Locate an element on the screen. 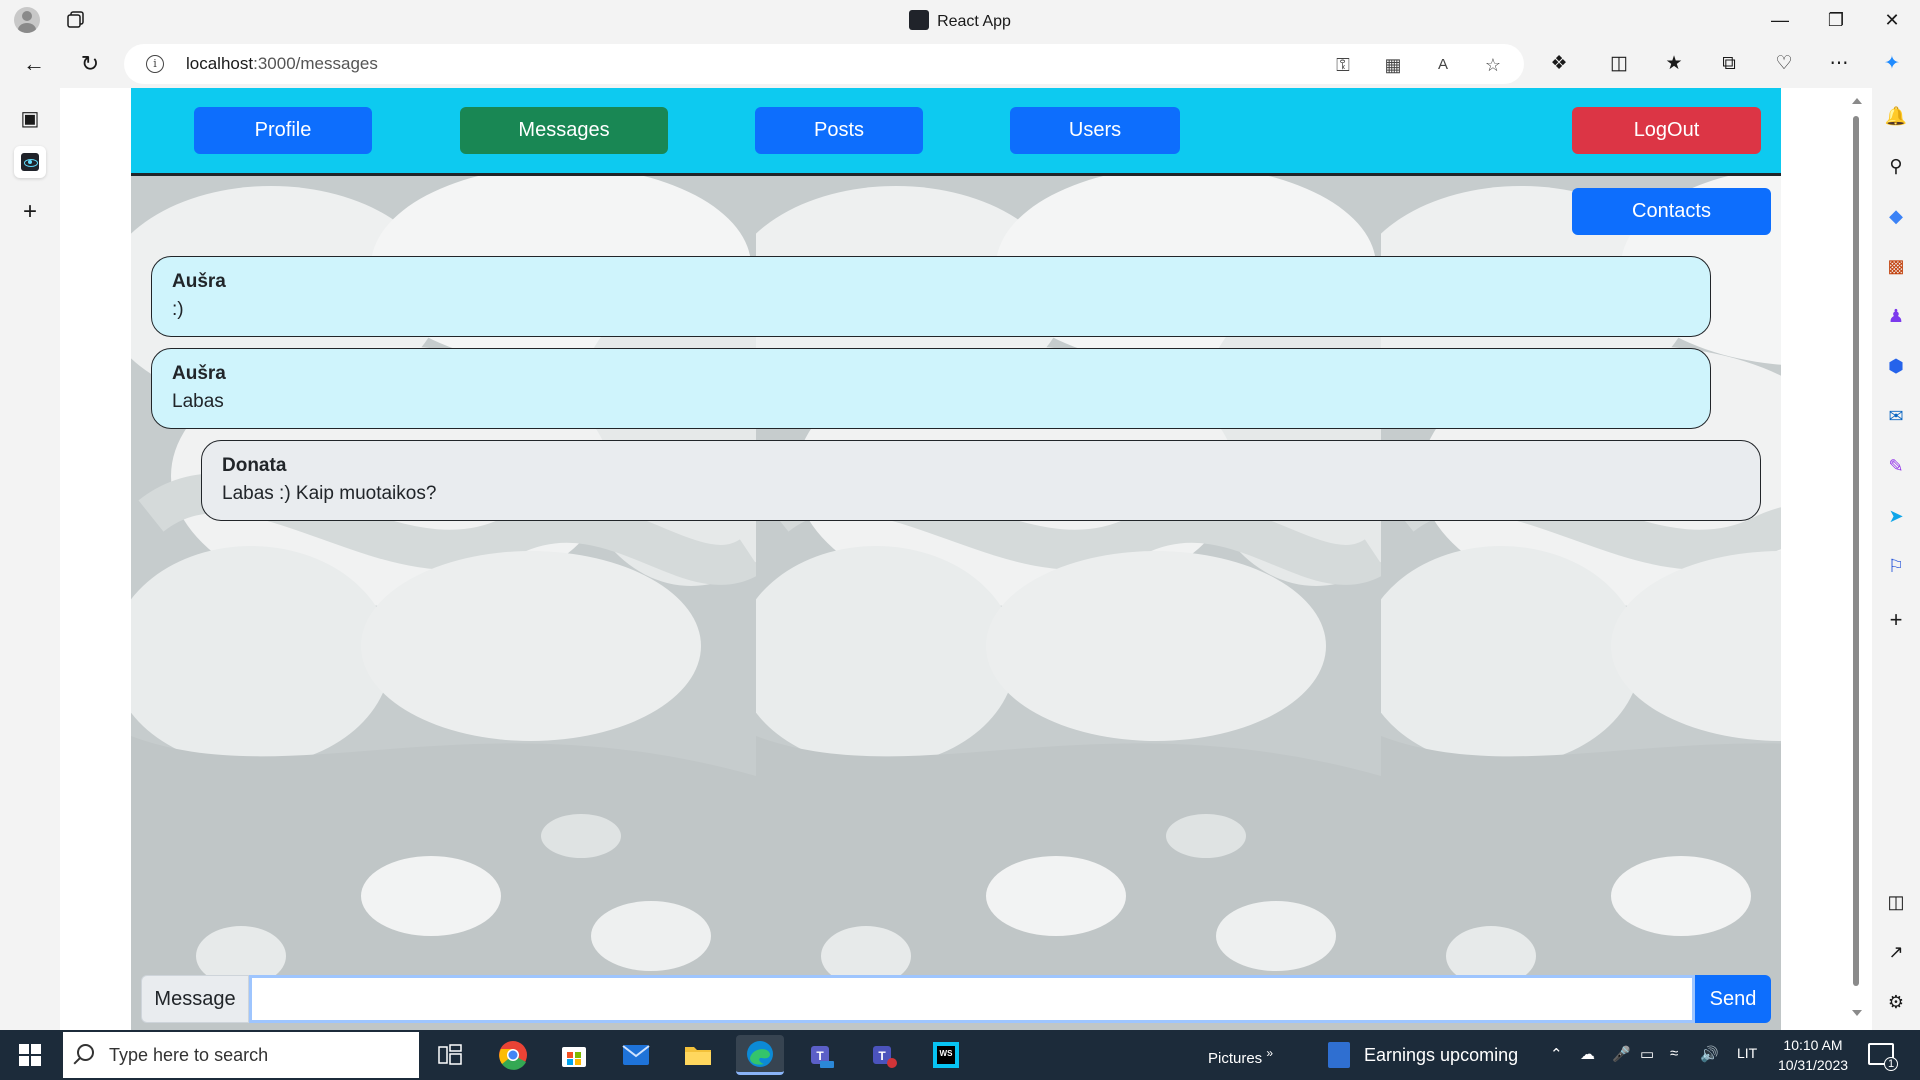 The image size is (1920, 1080). svg-text: WS is located at coordinates (947, 1053).